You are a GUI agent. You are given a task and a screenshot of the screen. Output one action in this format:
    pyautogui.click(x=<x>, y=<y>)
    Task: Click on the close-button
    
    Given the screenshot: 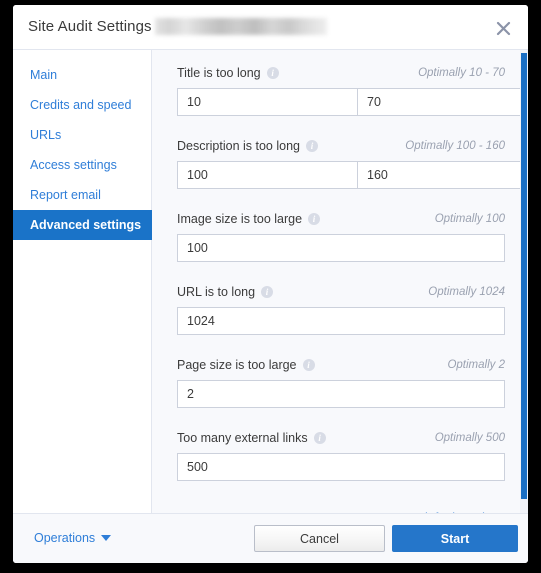 What is the action you would take?
    pyautogui.click(x=503, y=28)
    